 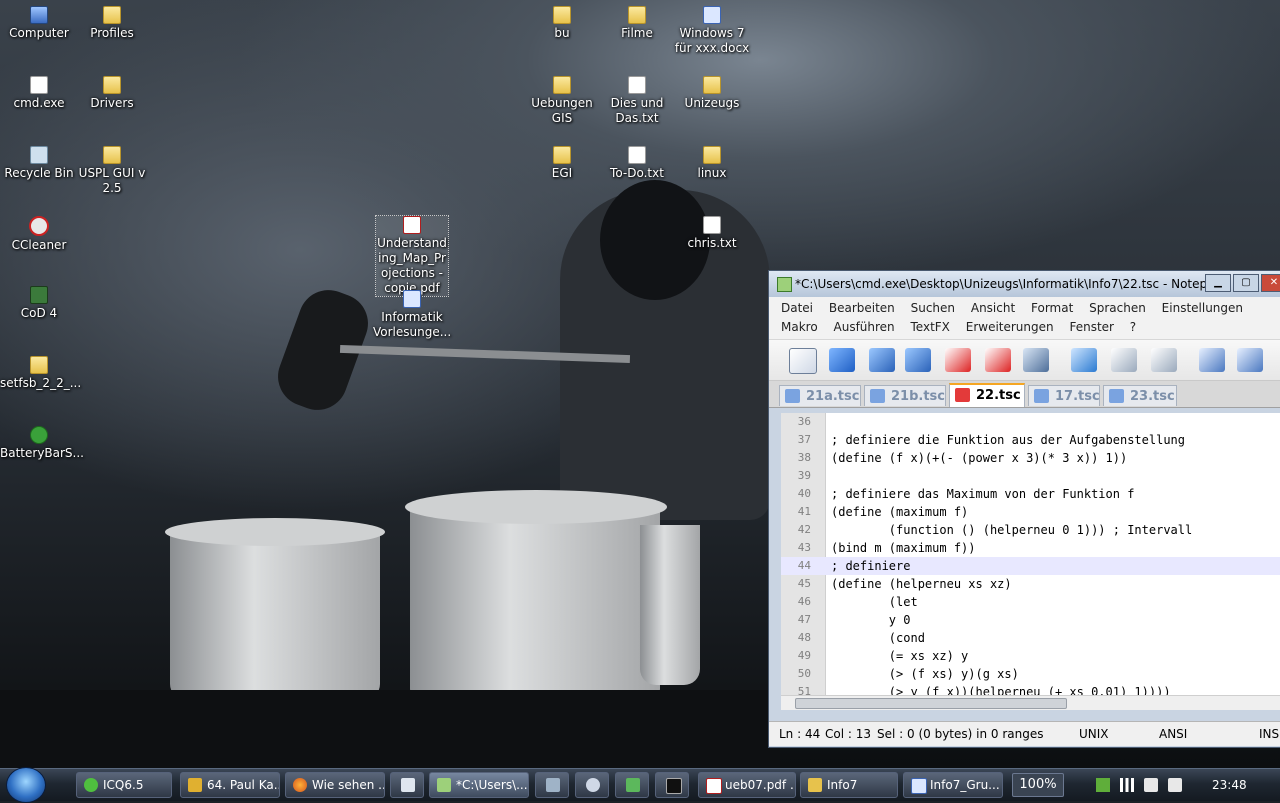 What do you see at coordinates (637, 85) in the screenshot?
I see `text-file-icon` at bounding box center [637, 85].